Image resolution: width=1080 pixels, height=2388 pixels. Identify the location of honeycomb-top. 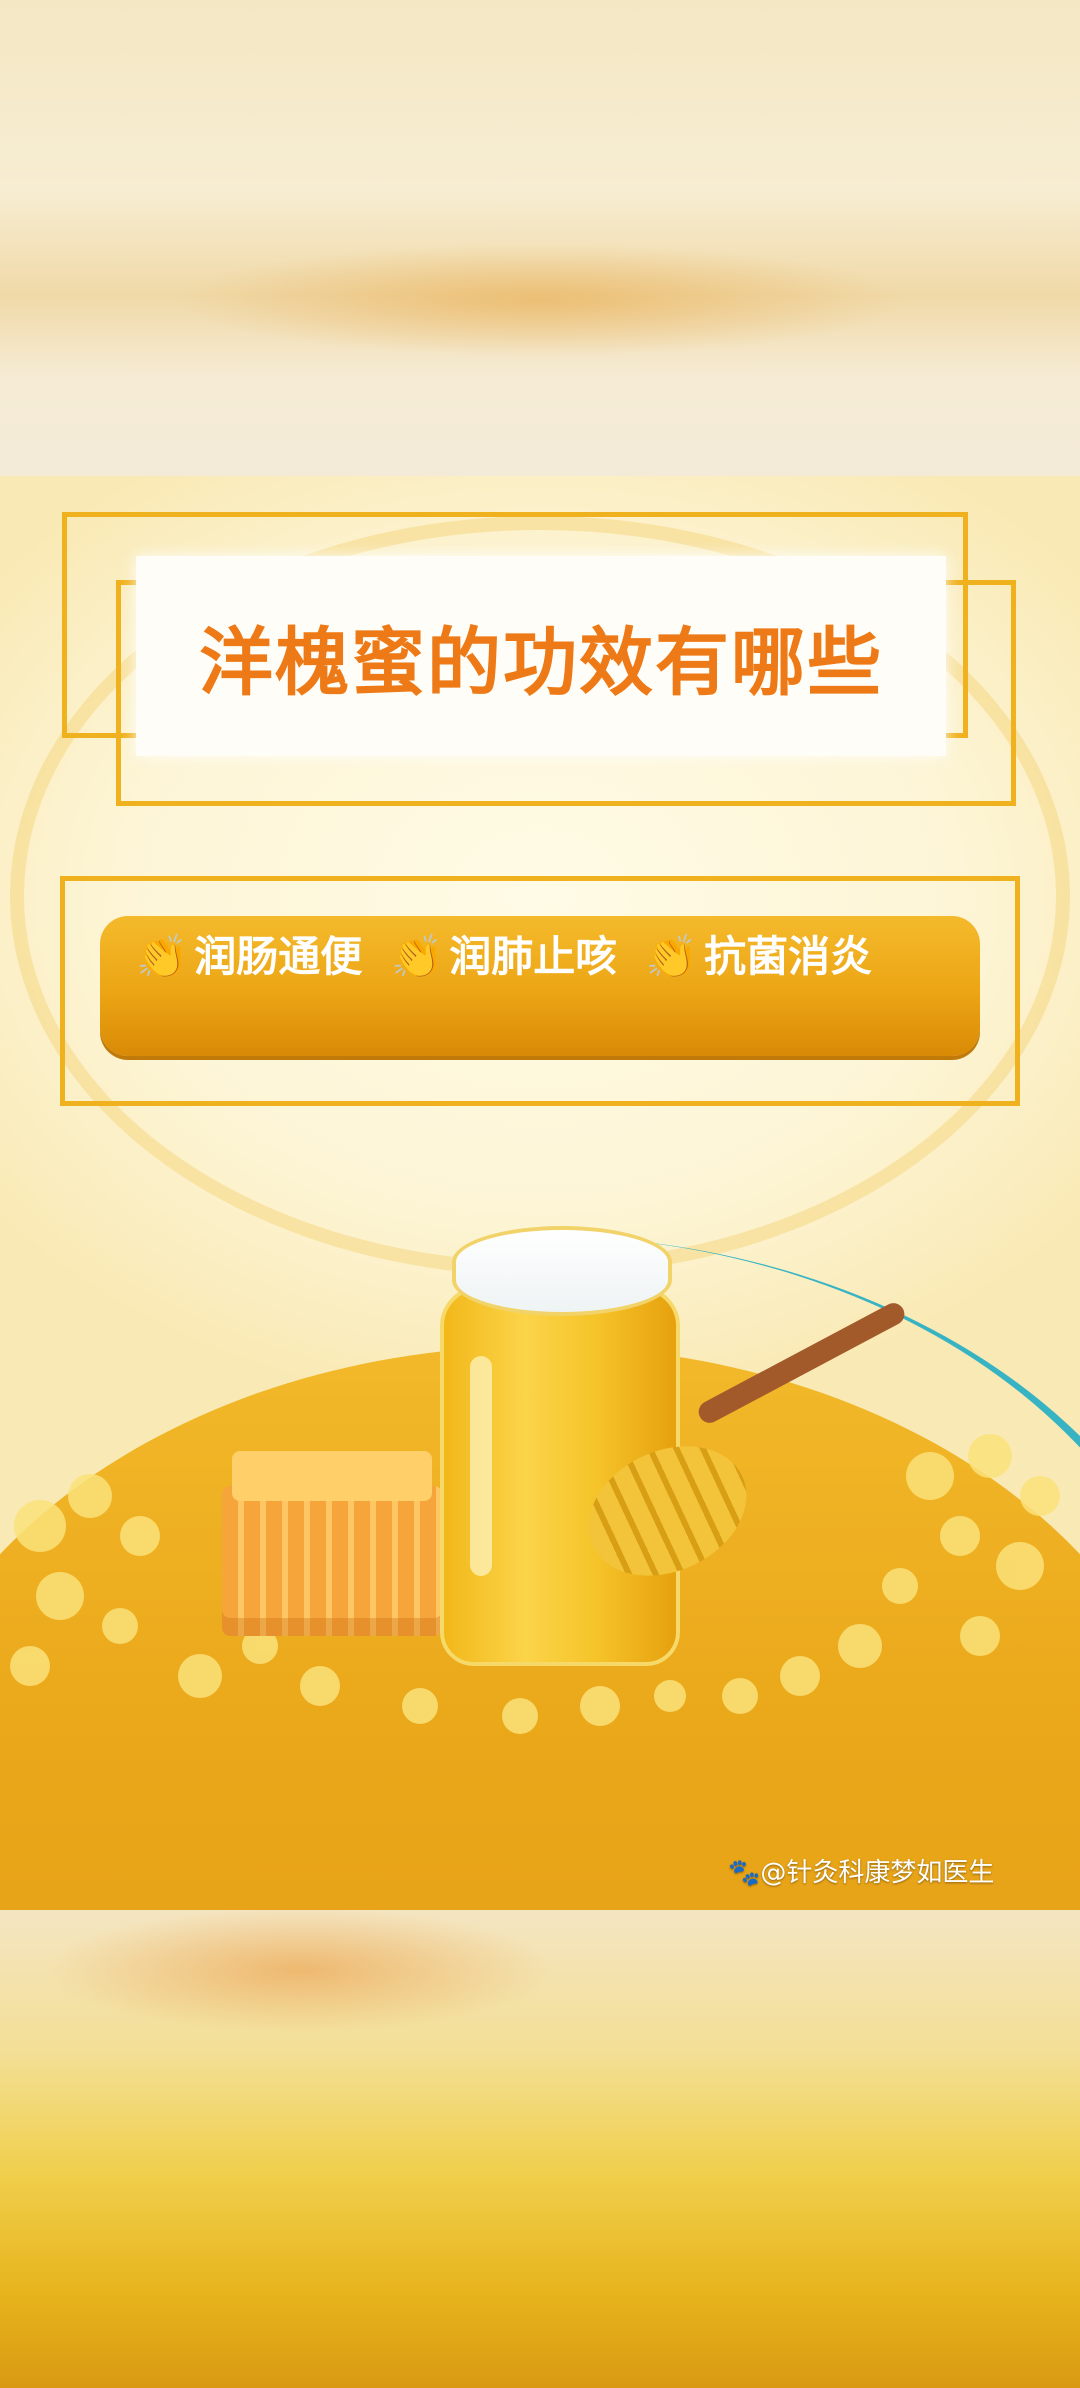
(332, 1476).